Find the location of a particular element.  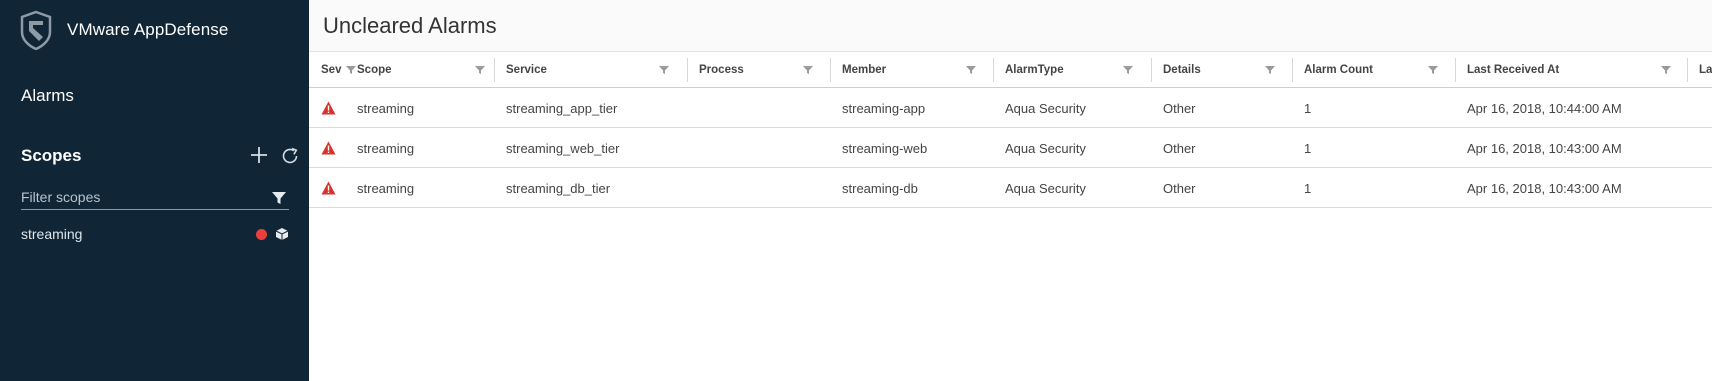

scopes-heading: Scopes is located at coordinates (51, 155).